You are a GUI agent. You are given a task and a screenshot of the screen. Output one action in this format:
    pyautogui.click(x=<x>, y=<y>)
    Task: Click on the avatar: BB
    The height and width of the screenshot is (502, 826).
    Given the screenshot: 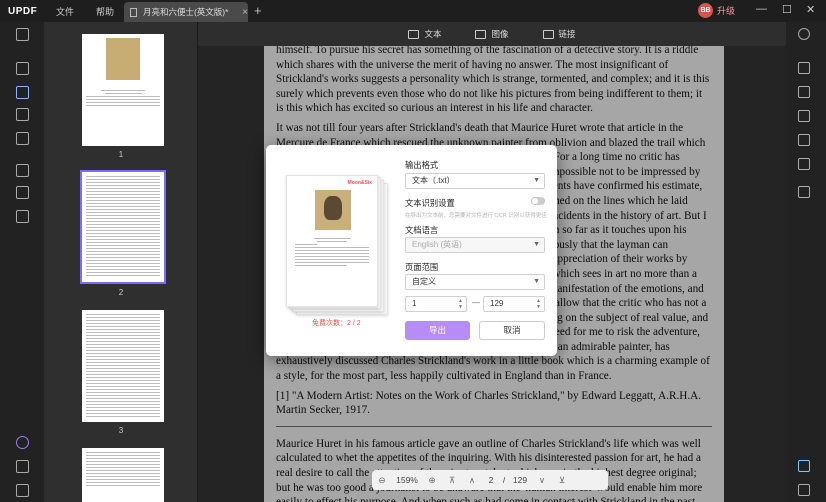 What is the action you would take?
    pyautogui.click(x=705, y=10)
    